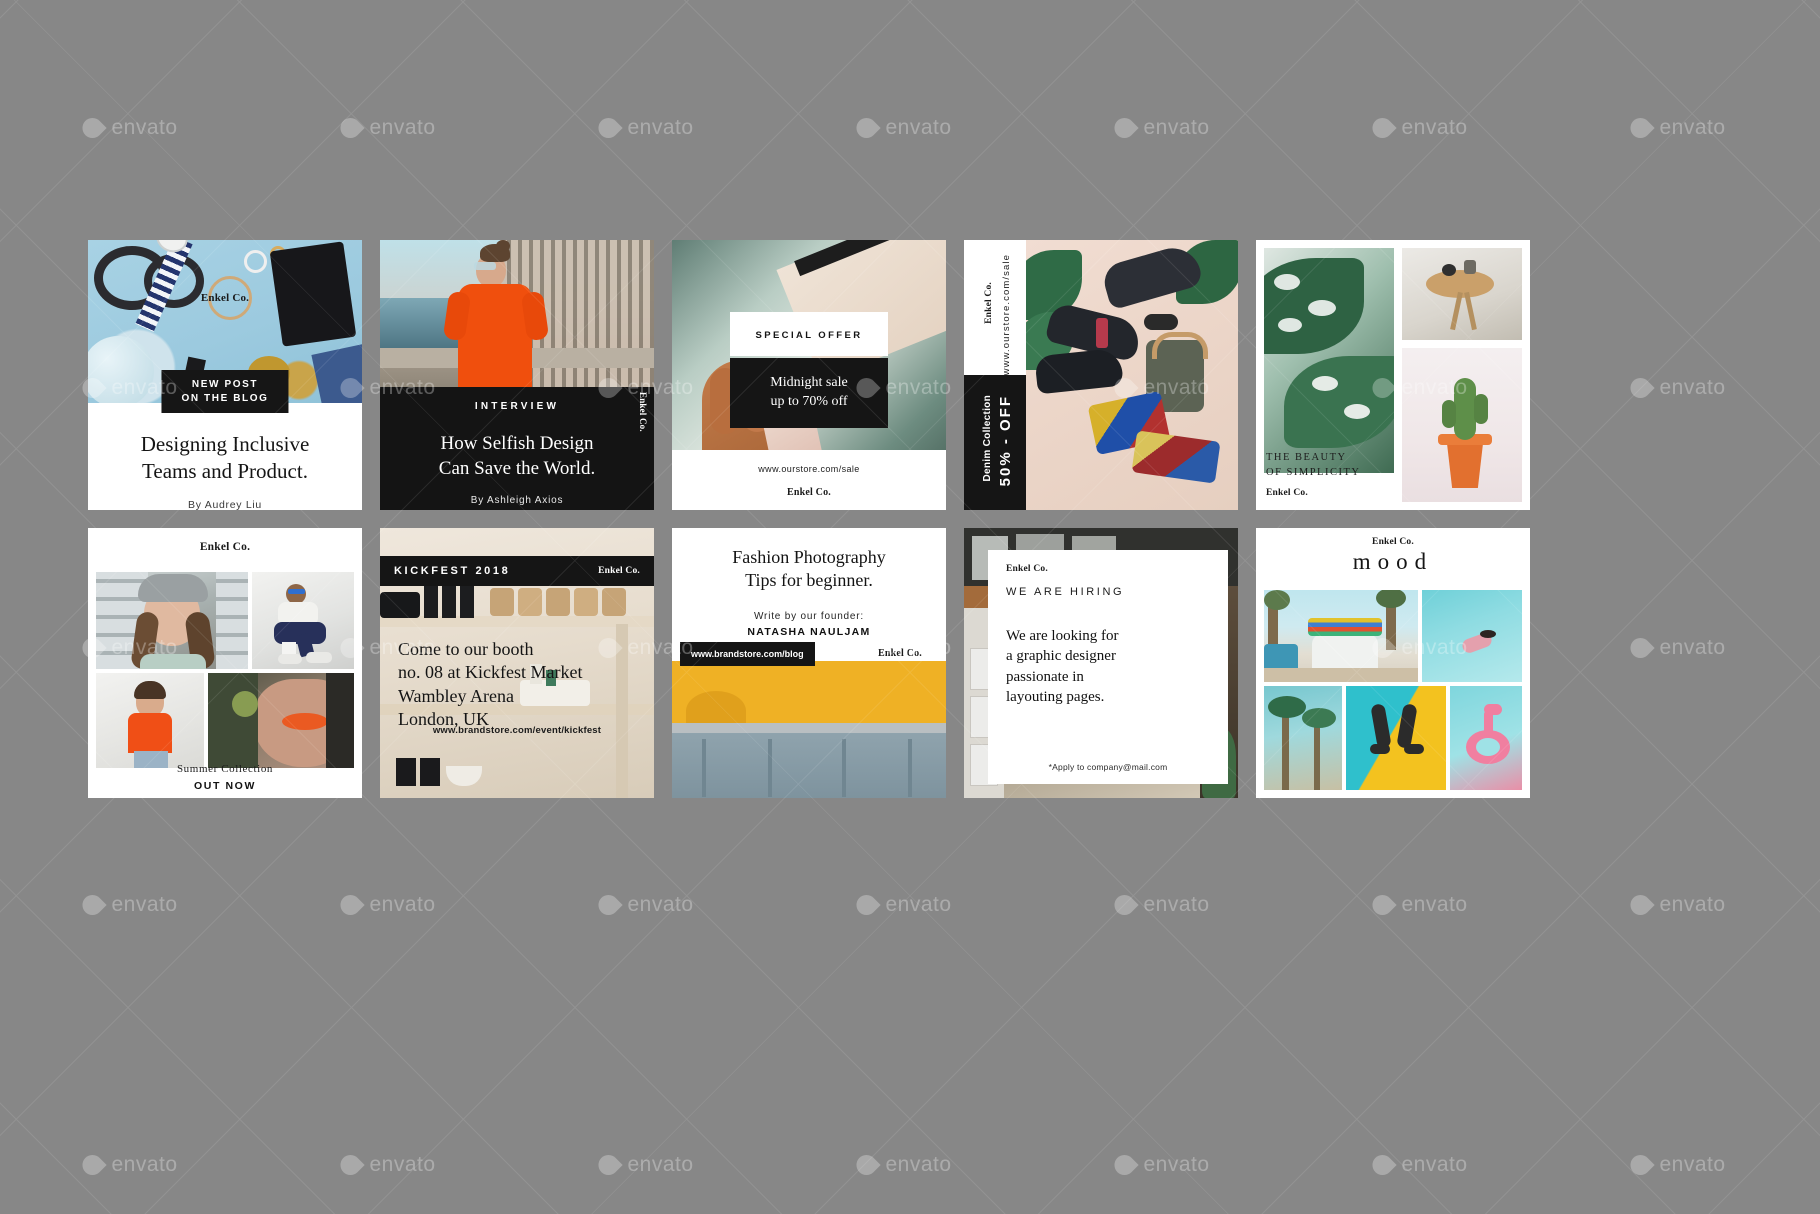 The image size is (1820, 1214). I want to click on card-photo-orange-lips, so click(281, 720).